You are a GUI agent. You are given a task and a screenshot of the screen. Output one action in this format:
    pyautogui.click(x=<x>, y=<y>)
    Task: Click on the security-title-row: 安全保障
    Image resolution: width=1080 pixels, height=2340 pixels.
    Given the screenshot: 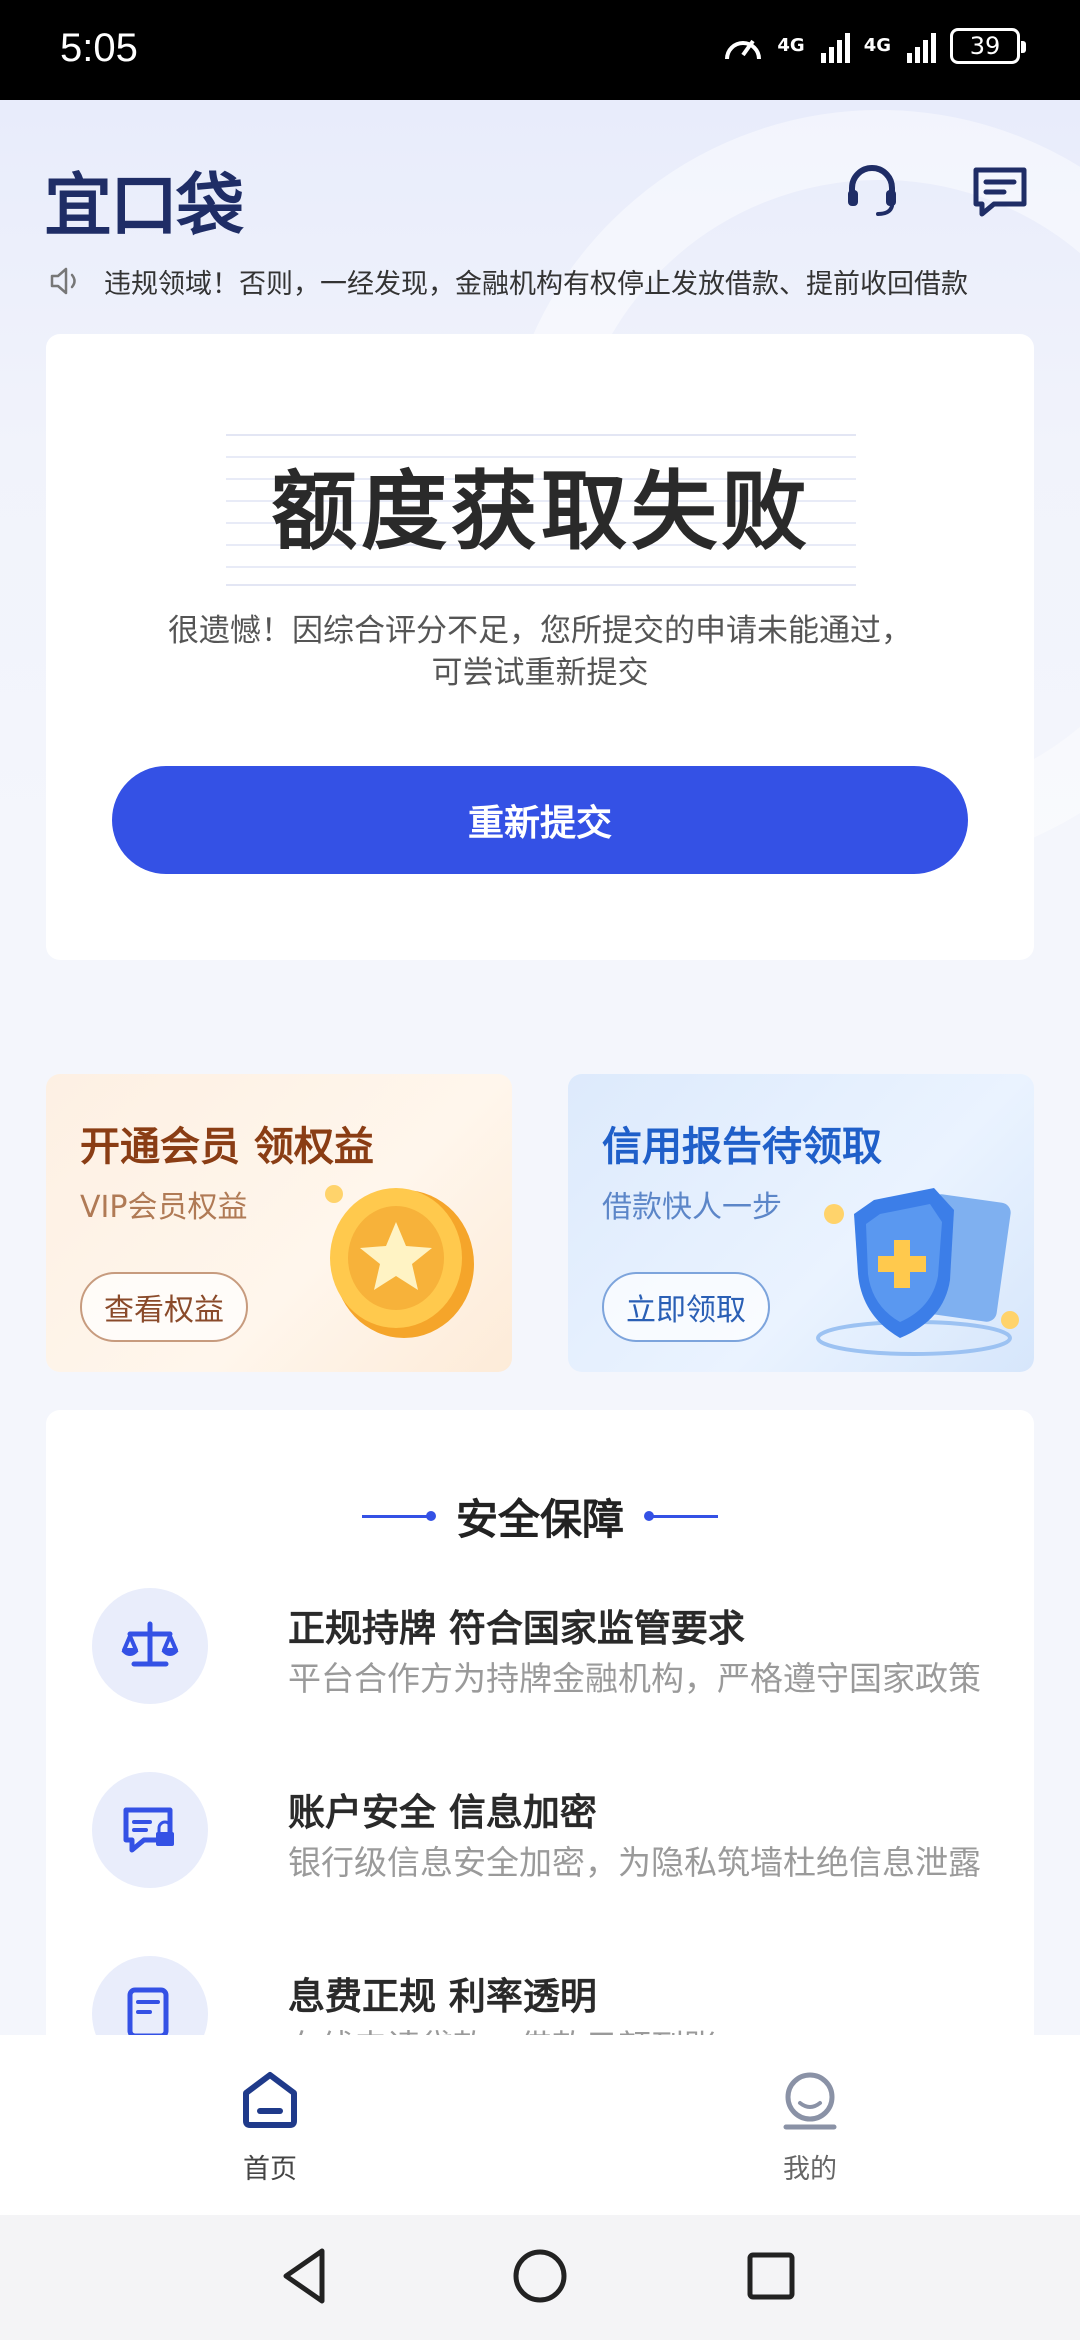 What is the action you would take?
    pyautogui.click(x=540, y=1516)
    